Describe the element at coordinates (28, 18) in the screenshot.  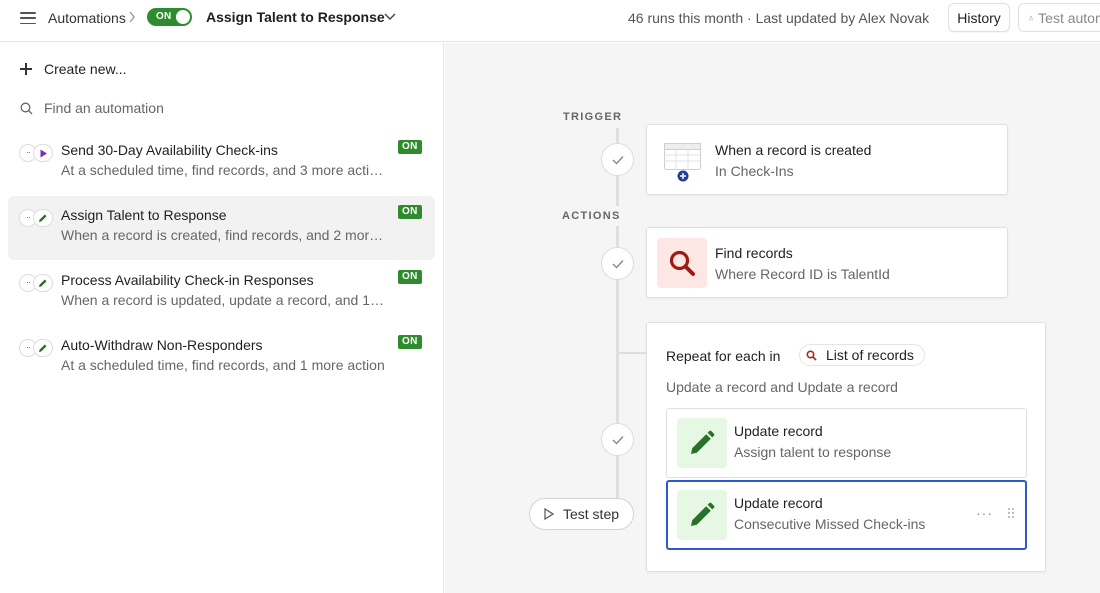
I see `menu-icon` at that location.